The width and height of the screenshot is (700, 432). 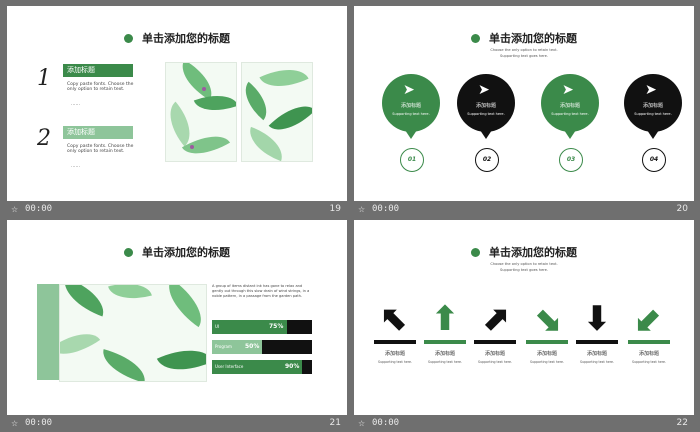 I want to click on step-number: 01, so click(x=412, y=160).